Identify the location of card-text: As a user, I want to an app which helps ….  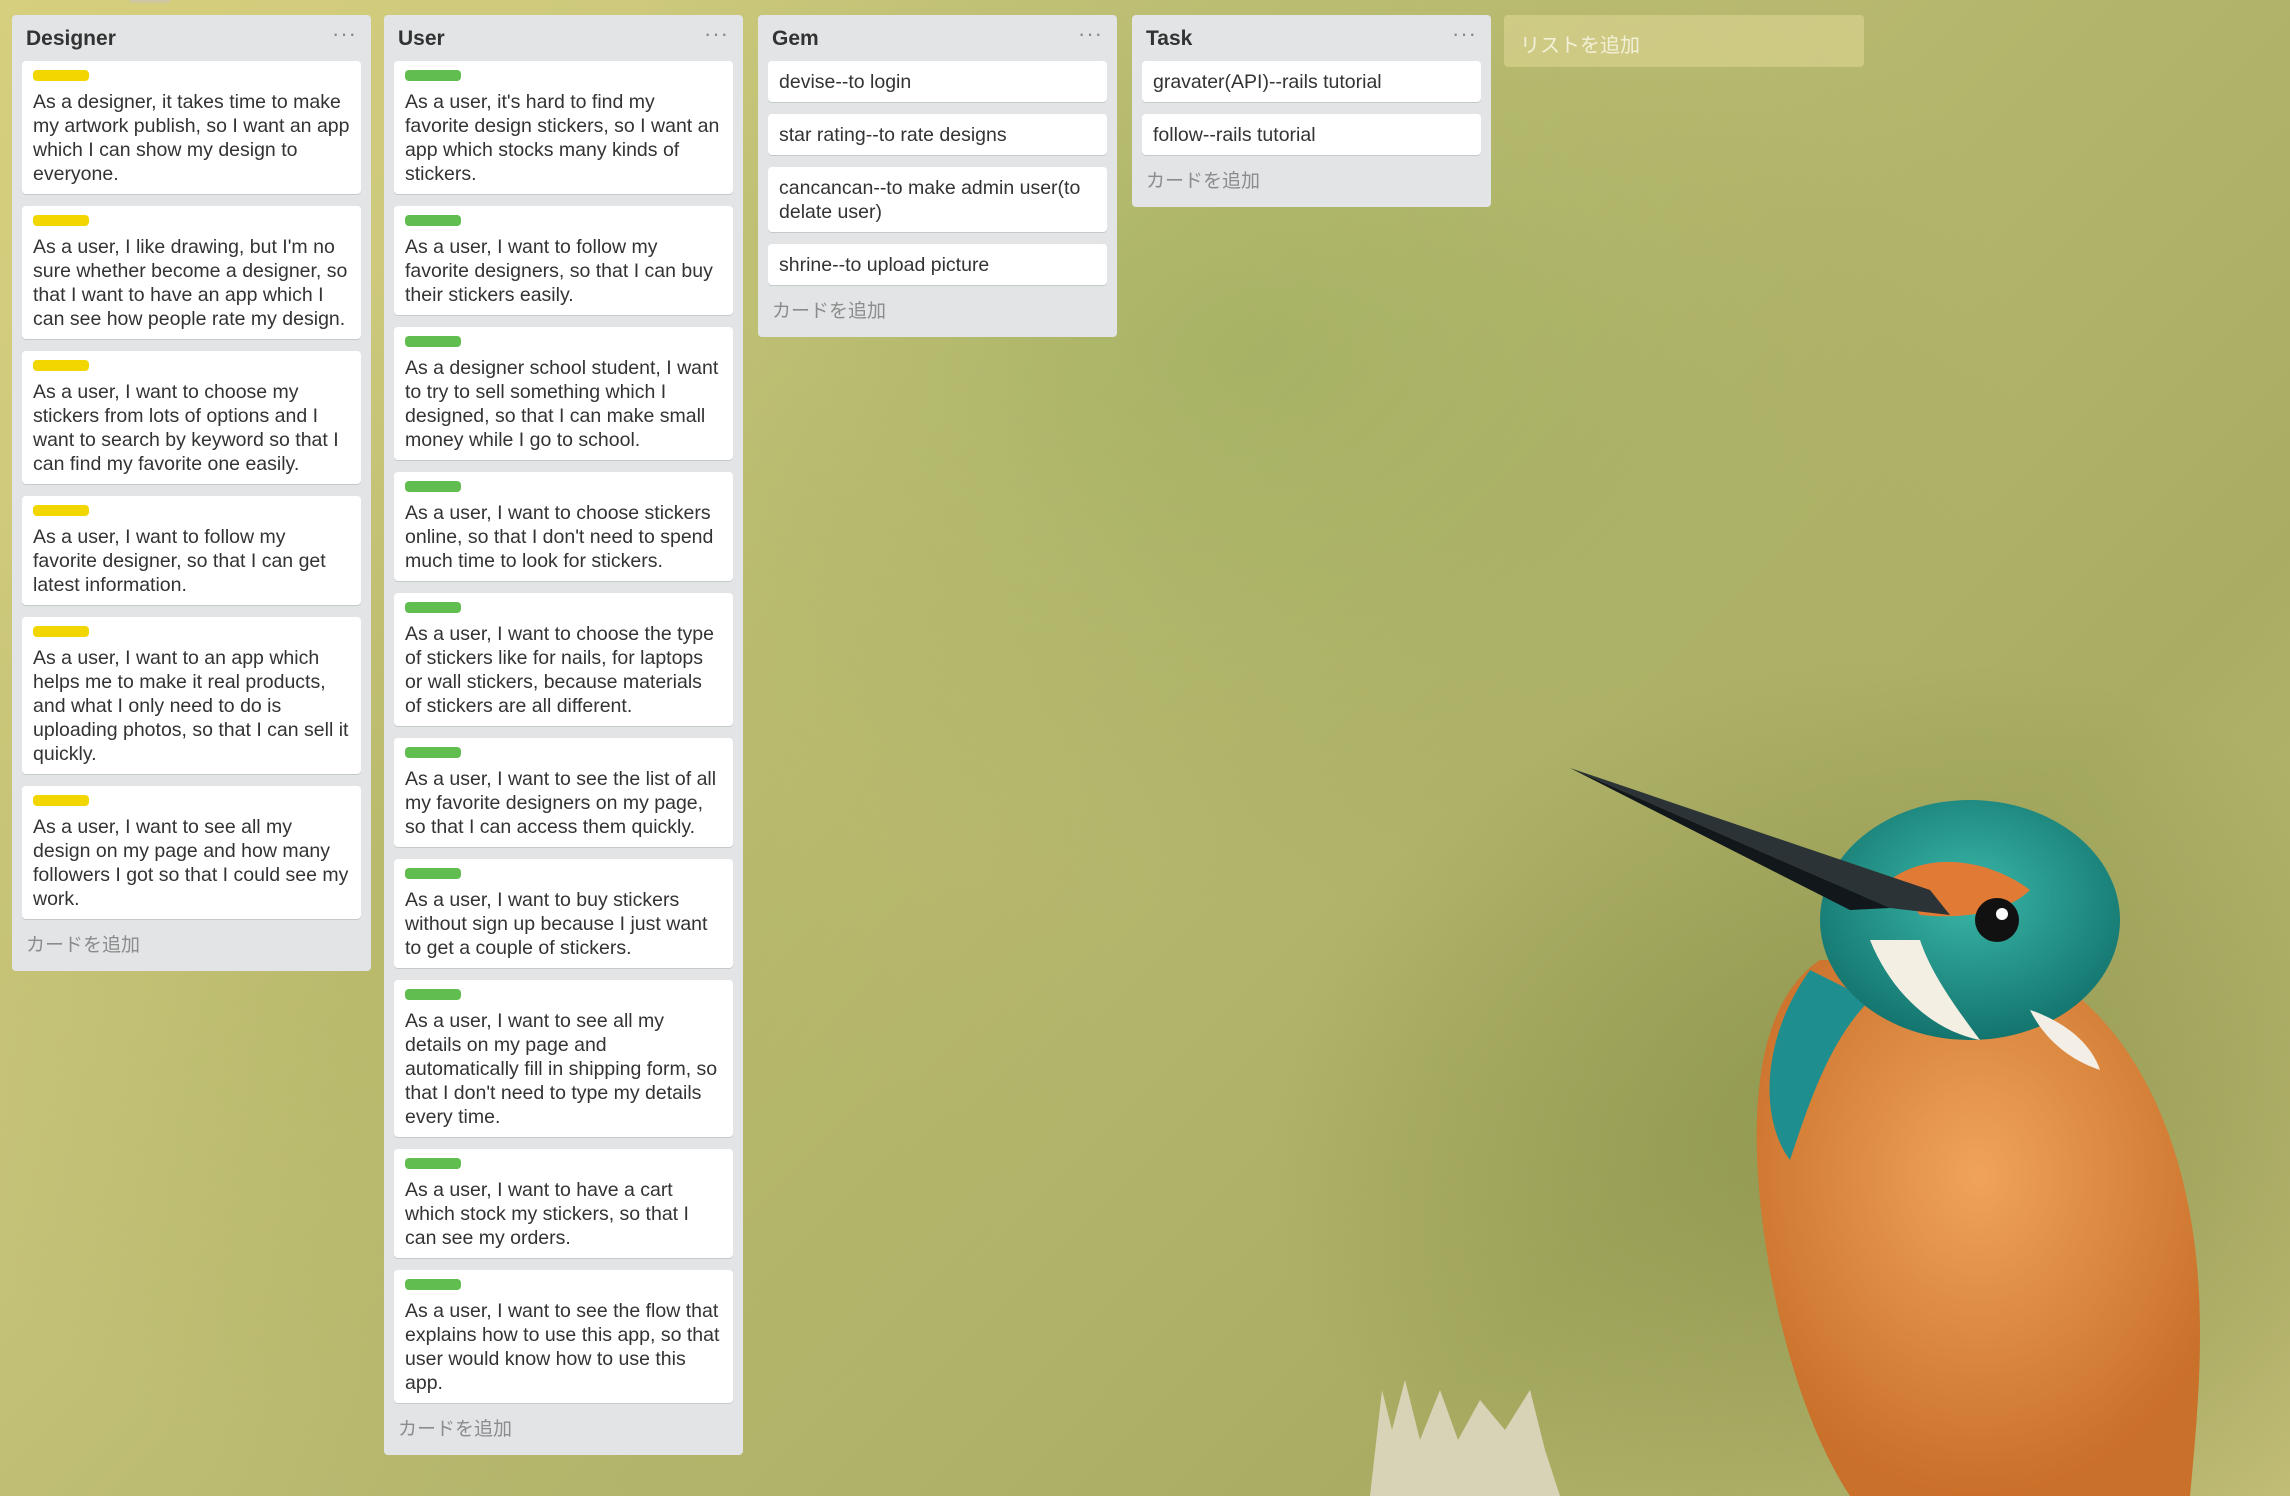
(191, 706).